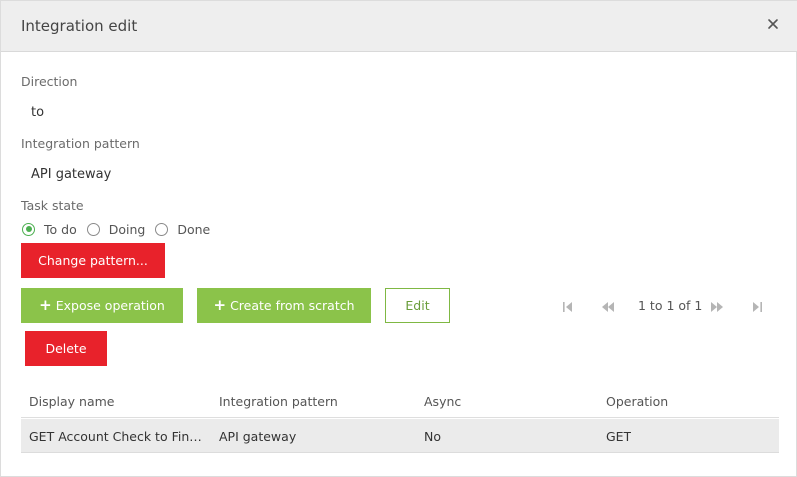 The image size is (797, 477). What do you see at coordinates (80, 143) in the screenshot?
I see `integration-pattern-label: Integration pattern` at bounding box center [80, 143].